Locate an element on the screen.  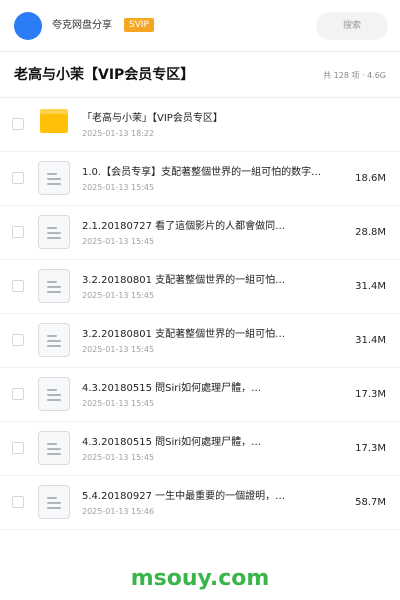
file-date: 2025-01-13 18:22 is located at coordinates (118, 133).